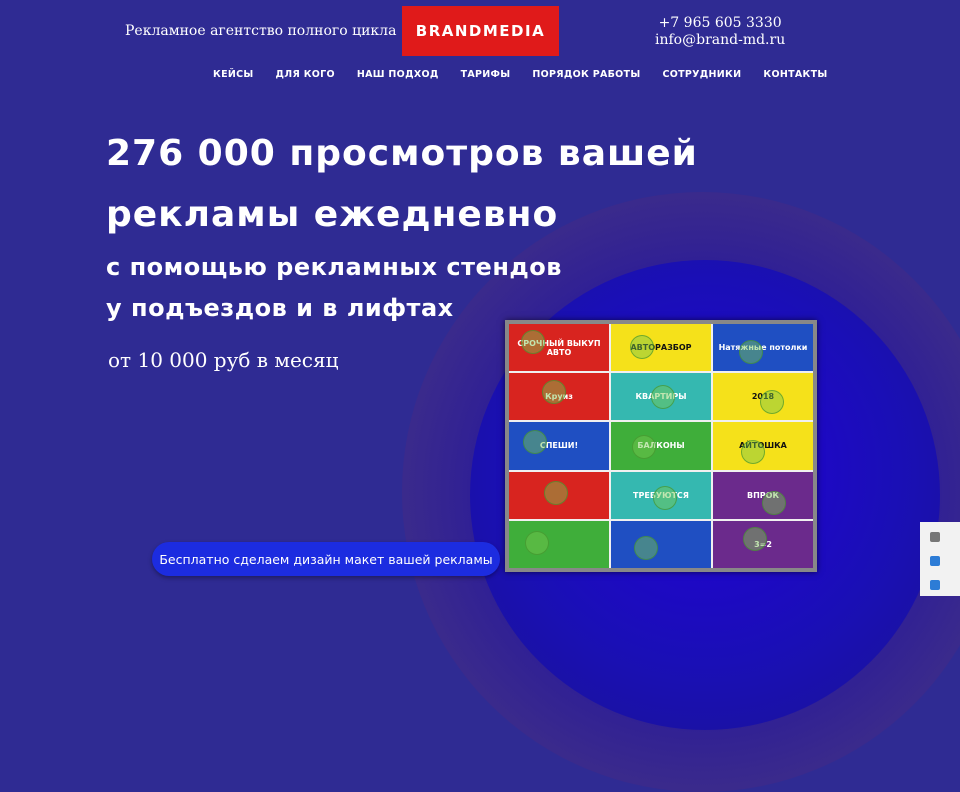 The width and height of the screenshot is (960, 792). Describe the element at coordinates (701, 74) in the screenshot. I see `nav-item-team: СОТРУДНИКИ` at that location.